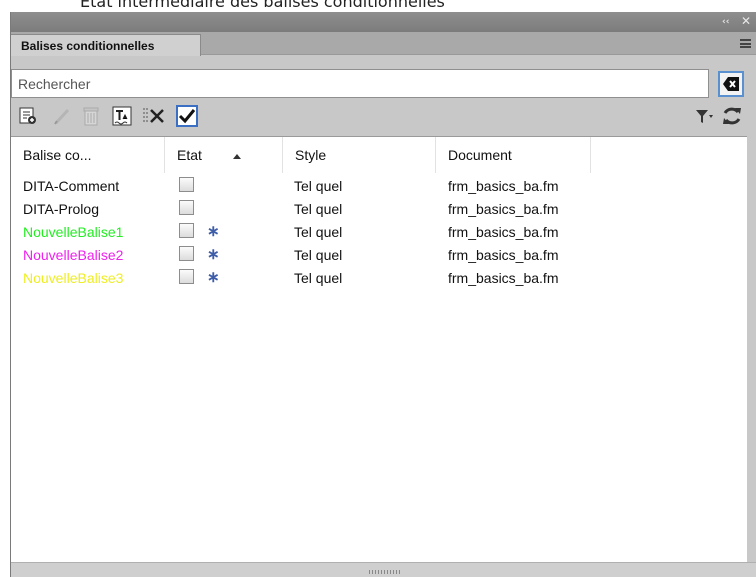 The image size is (756, 577). Describe the element at coordinates (379, 232) in the screenshot. I see `table-row: NouvelleBalise1 ∗ Tel quel frm_basics_ba.fm` at that location.